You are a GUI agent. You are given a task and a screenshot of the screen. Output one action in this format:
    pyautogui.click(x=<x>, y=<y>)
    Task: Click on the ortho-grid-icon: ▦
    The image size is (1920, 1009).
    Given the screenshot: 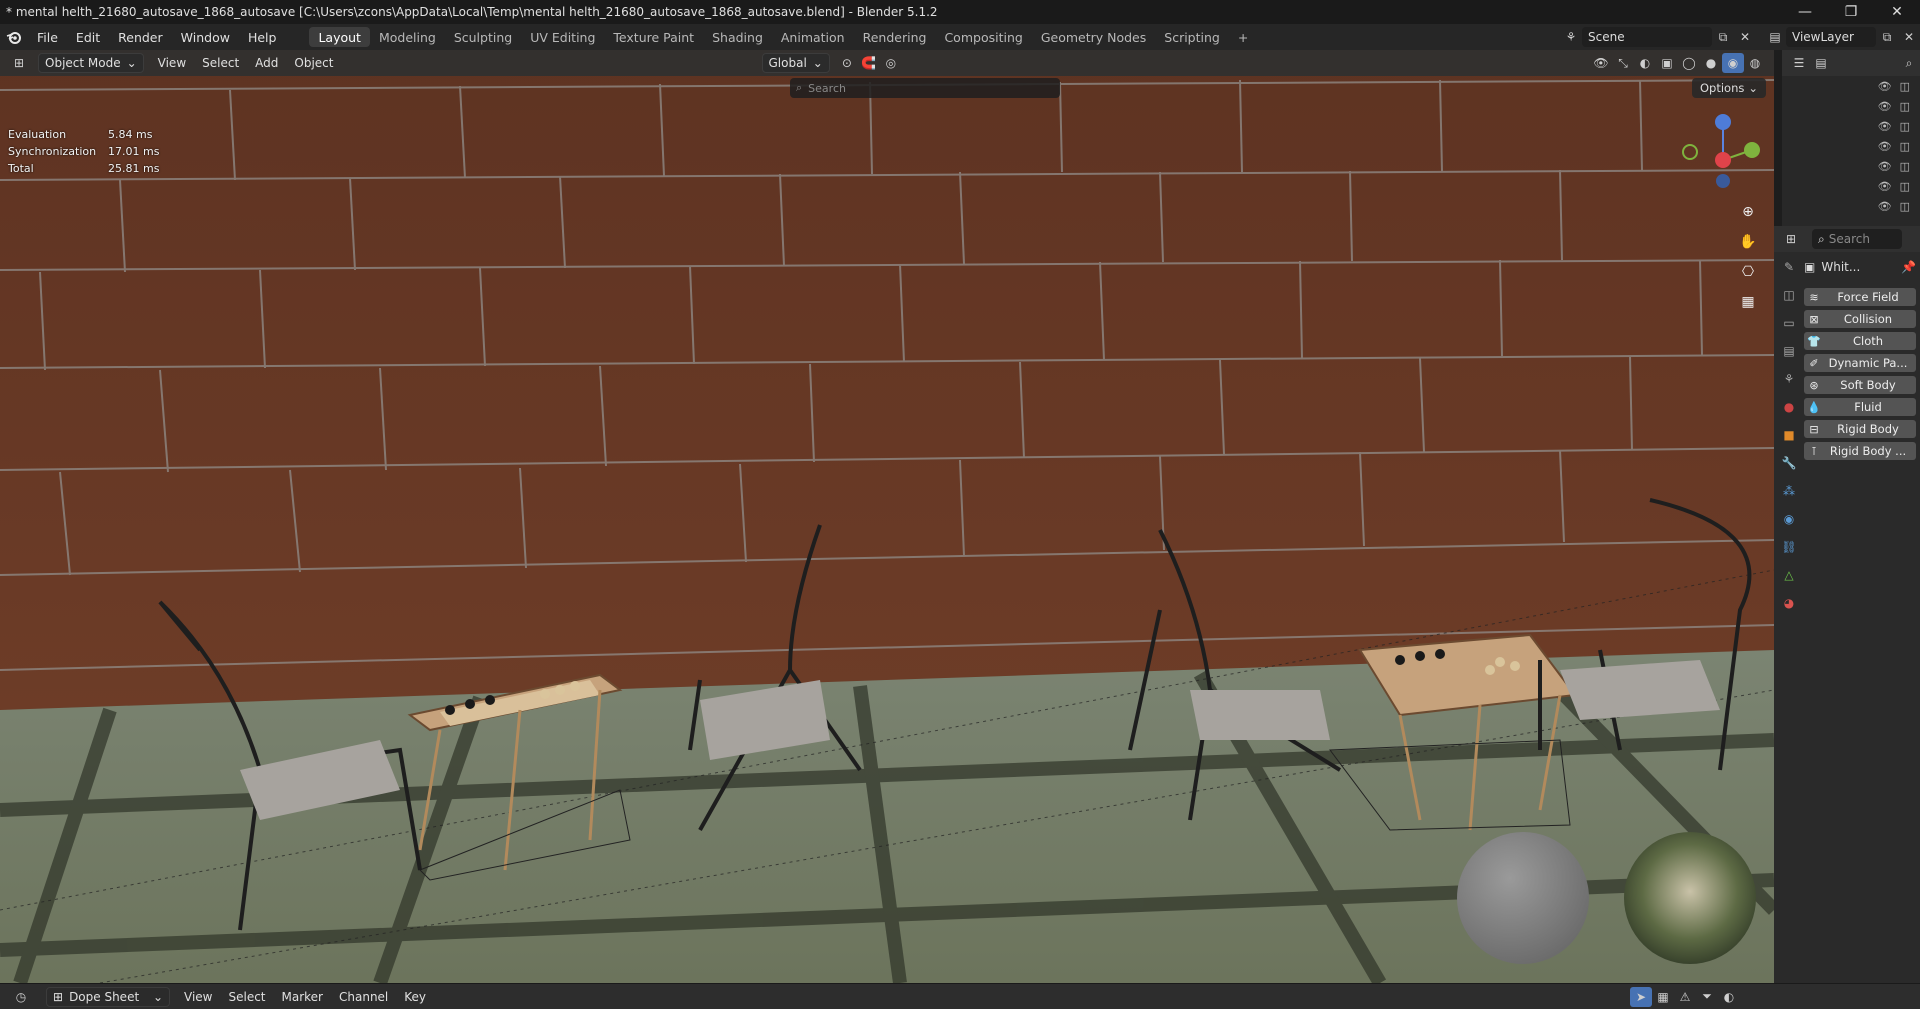 What is the action you would take?
    pyautogui.click(x=1748, y=302)
    